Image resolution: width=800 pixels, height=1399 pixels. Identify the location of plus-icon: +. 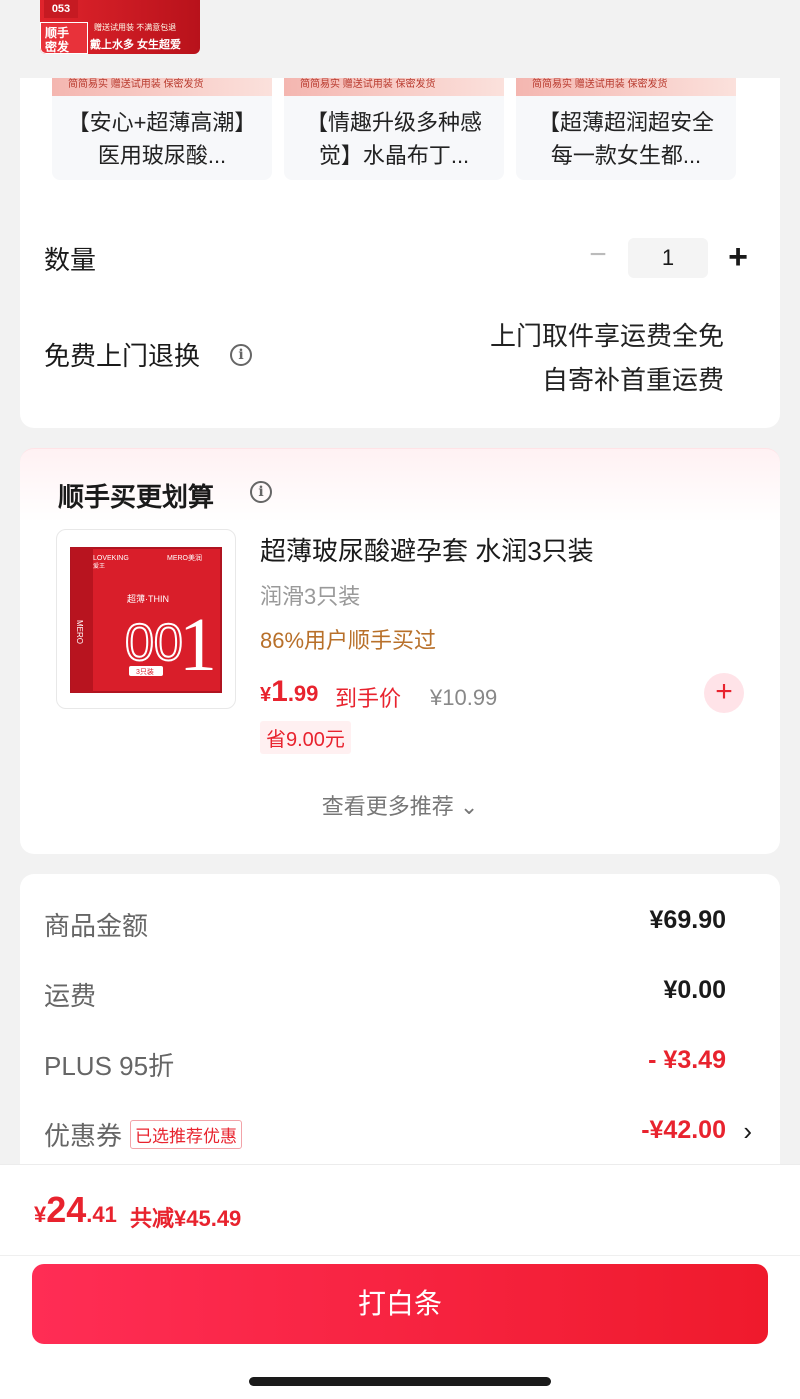
(724, 693).